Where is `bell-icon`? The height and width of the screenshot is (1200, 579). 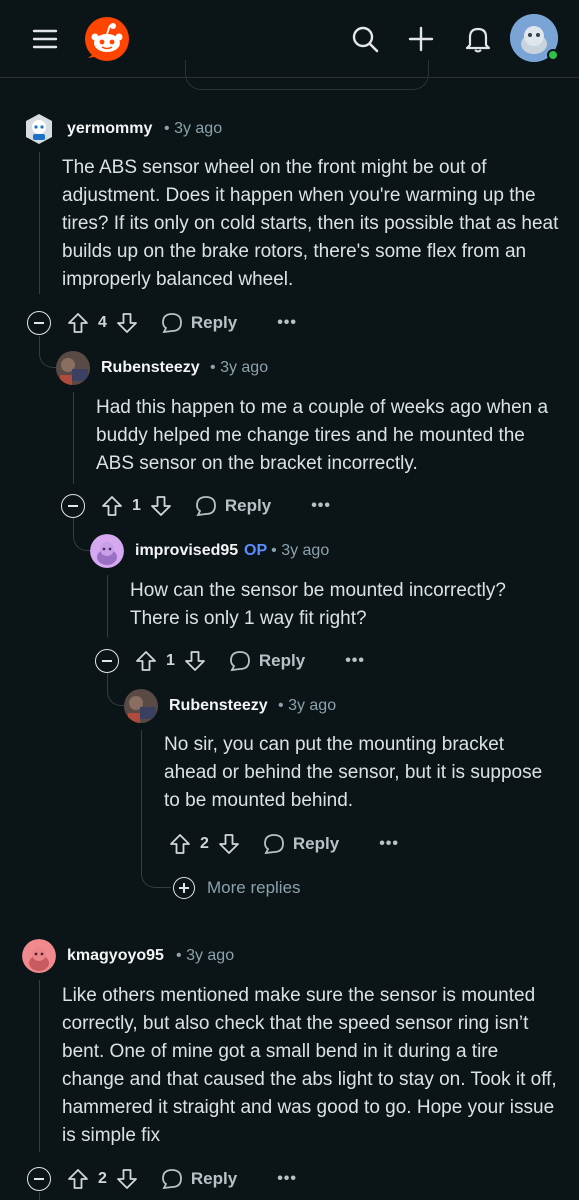 bell-icon is located at coordinates (478, 39).